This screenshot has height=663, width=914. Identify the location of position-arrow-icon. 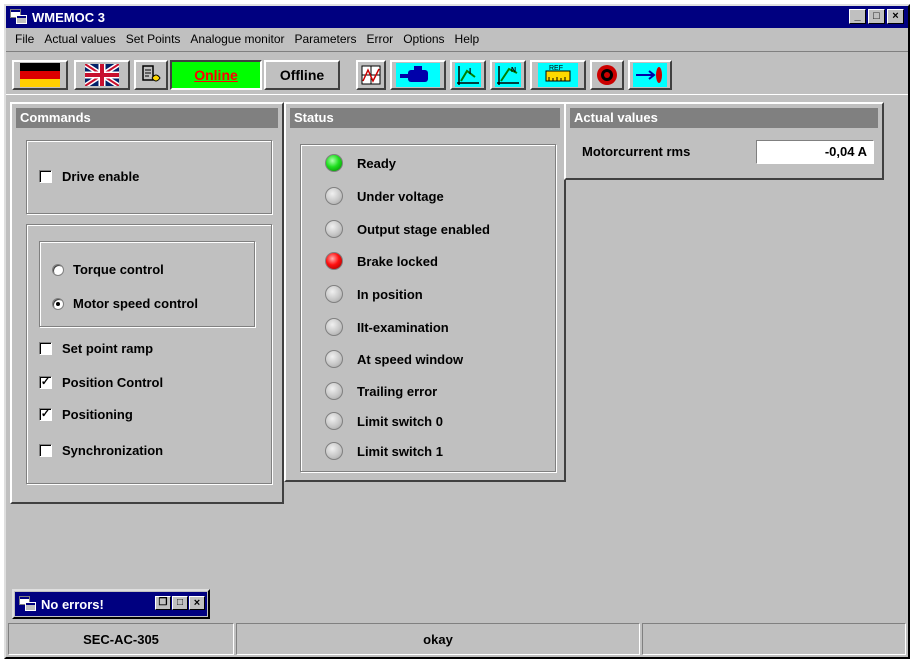
(650, 75).